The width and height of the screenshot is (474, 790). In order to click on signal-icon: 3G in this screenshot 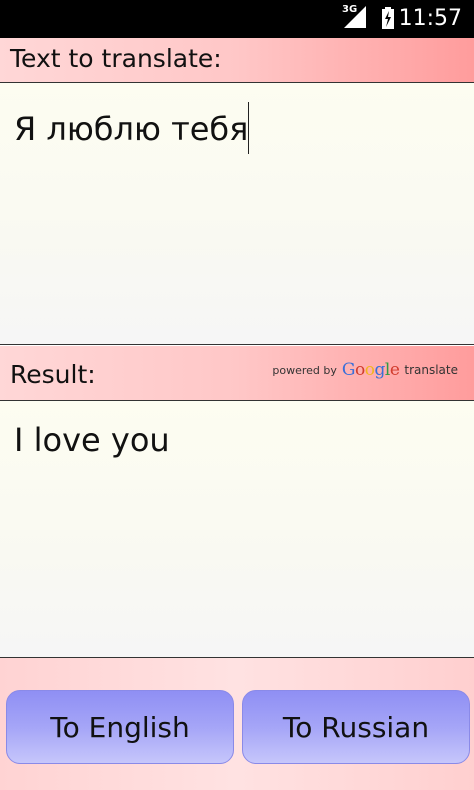, I will do `click(354, 16)`.